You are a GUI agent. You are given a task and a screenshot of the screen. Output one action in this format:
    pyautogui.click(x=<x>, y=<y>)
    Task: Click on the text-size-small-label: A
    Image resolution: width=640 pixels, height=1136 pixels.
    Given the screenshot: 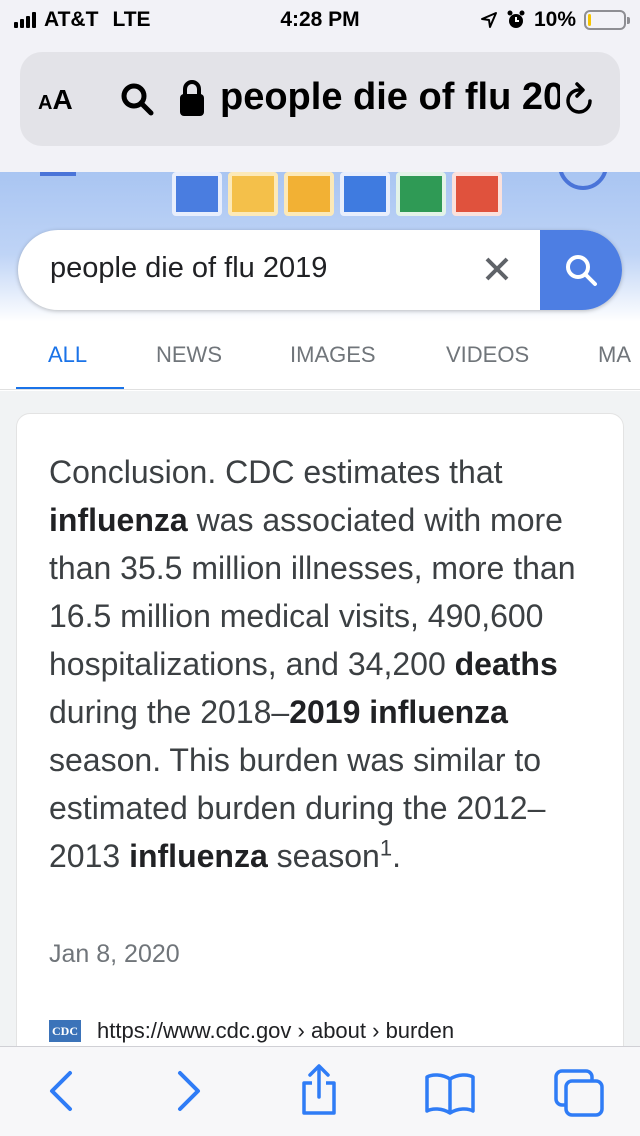 What is the action you would take?
    pyautogui.click(x=45, y=103)
    